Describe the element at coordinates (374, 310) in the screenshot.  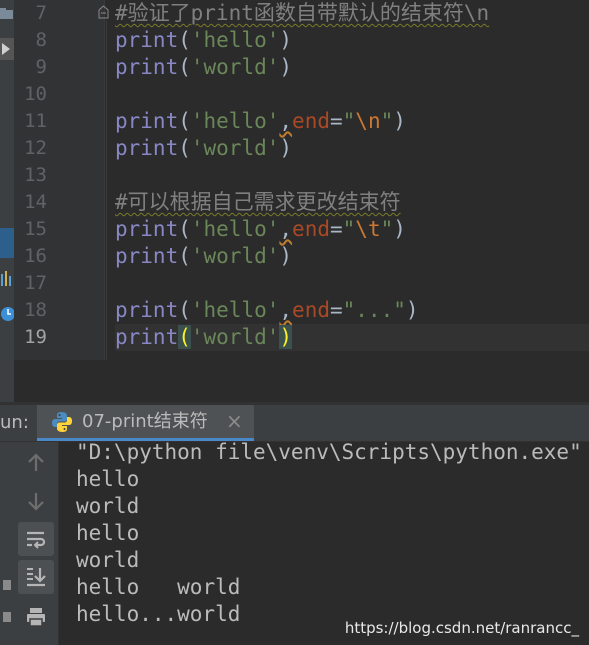
I see `code-token: "..."` at that location.